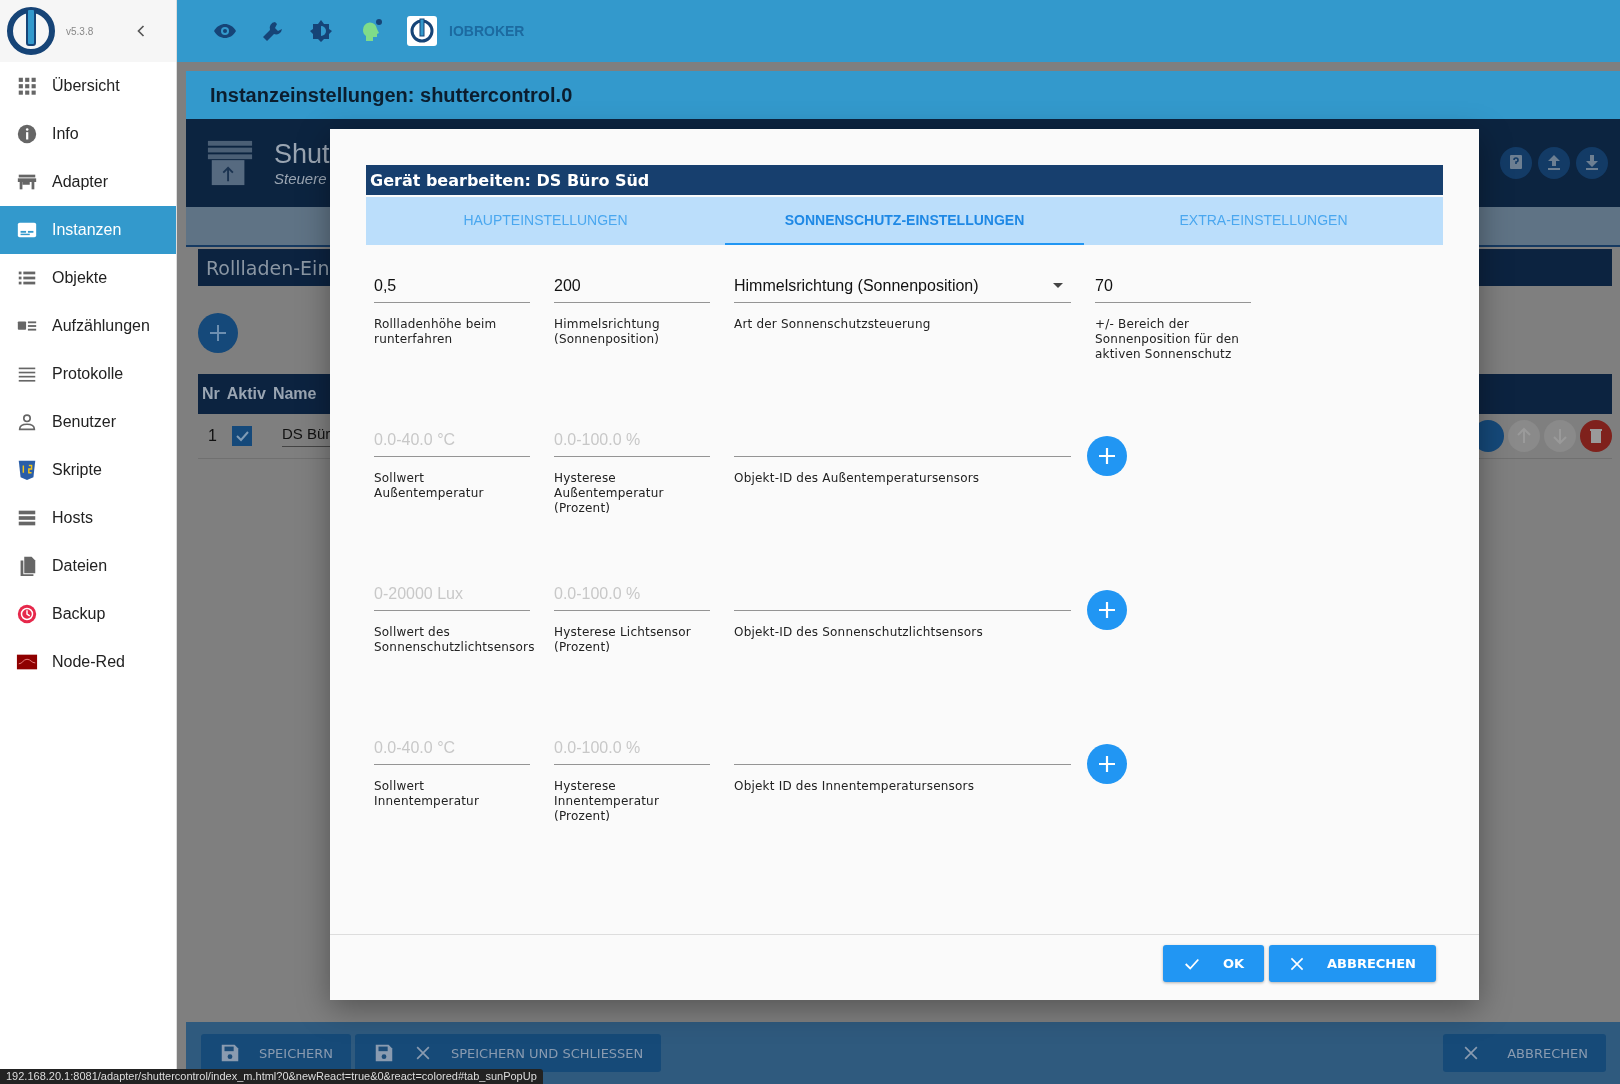  I want to click on help-icon, so click(1516, 163).